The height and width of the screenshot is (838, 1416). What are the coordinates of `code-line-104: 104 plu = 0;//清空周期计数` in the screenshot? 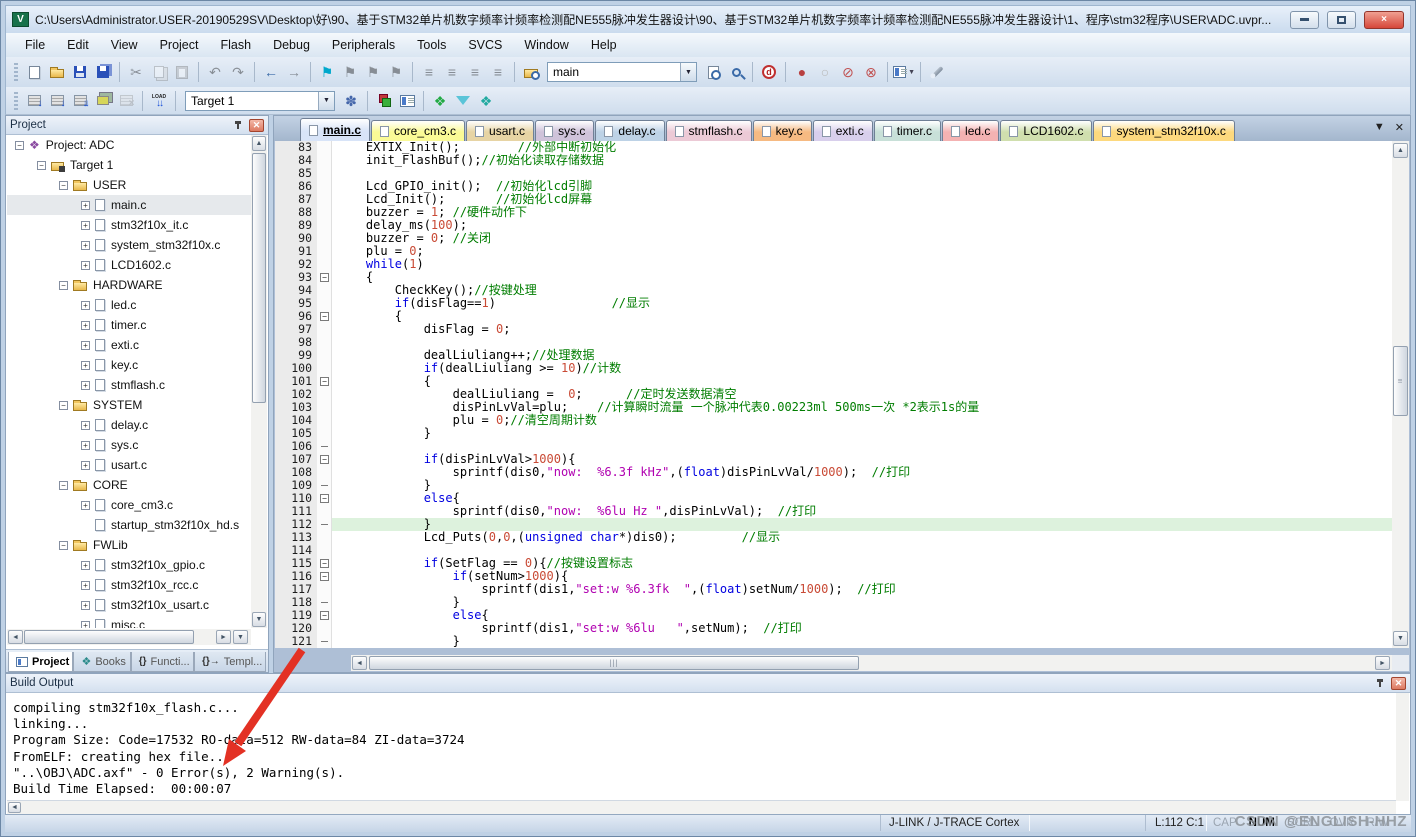 It's located at (833, 420).